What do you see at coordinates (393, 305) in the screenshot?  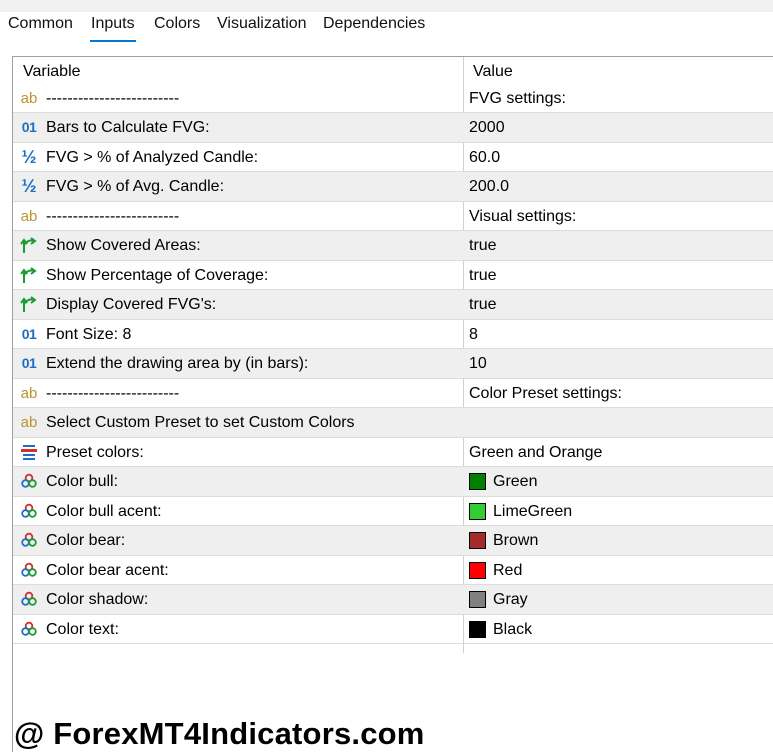 I see `table-row: Display Covered FVG's: true` at bounding box center [393, 305].